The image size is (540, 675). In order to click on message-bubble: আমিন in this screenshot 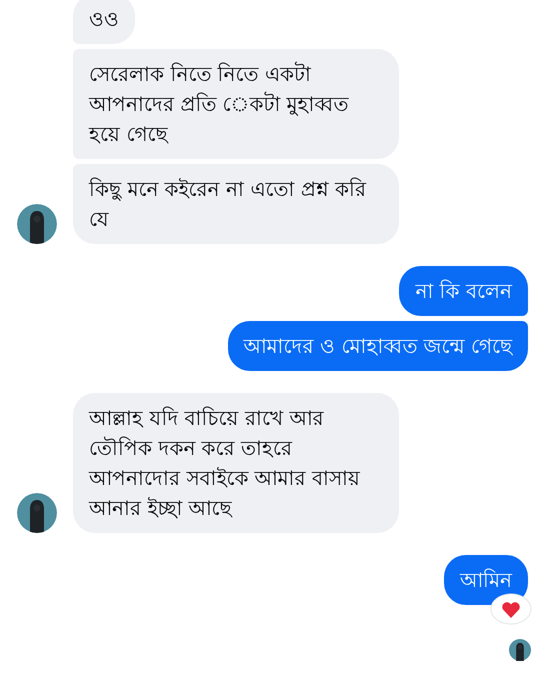, I will do `click(486, 580)`.